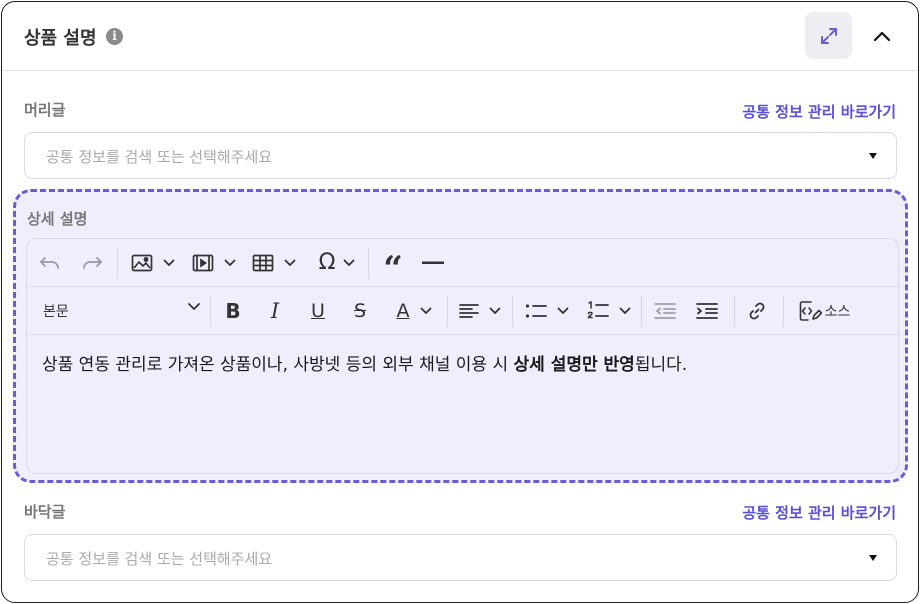  I want to click on italic-button: I, so click(275, 311).